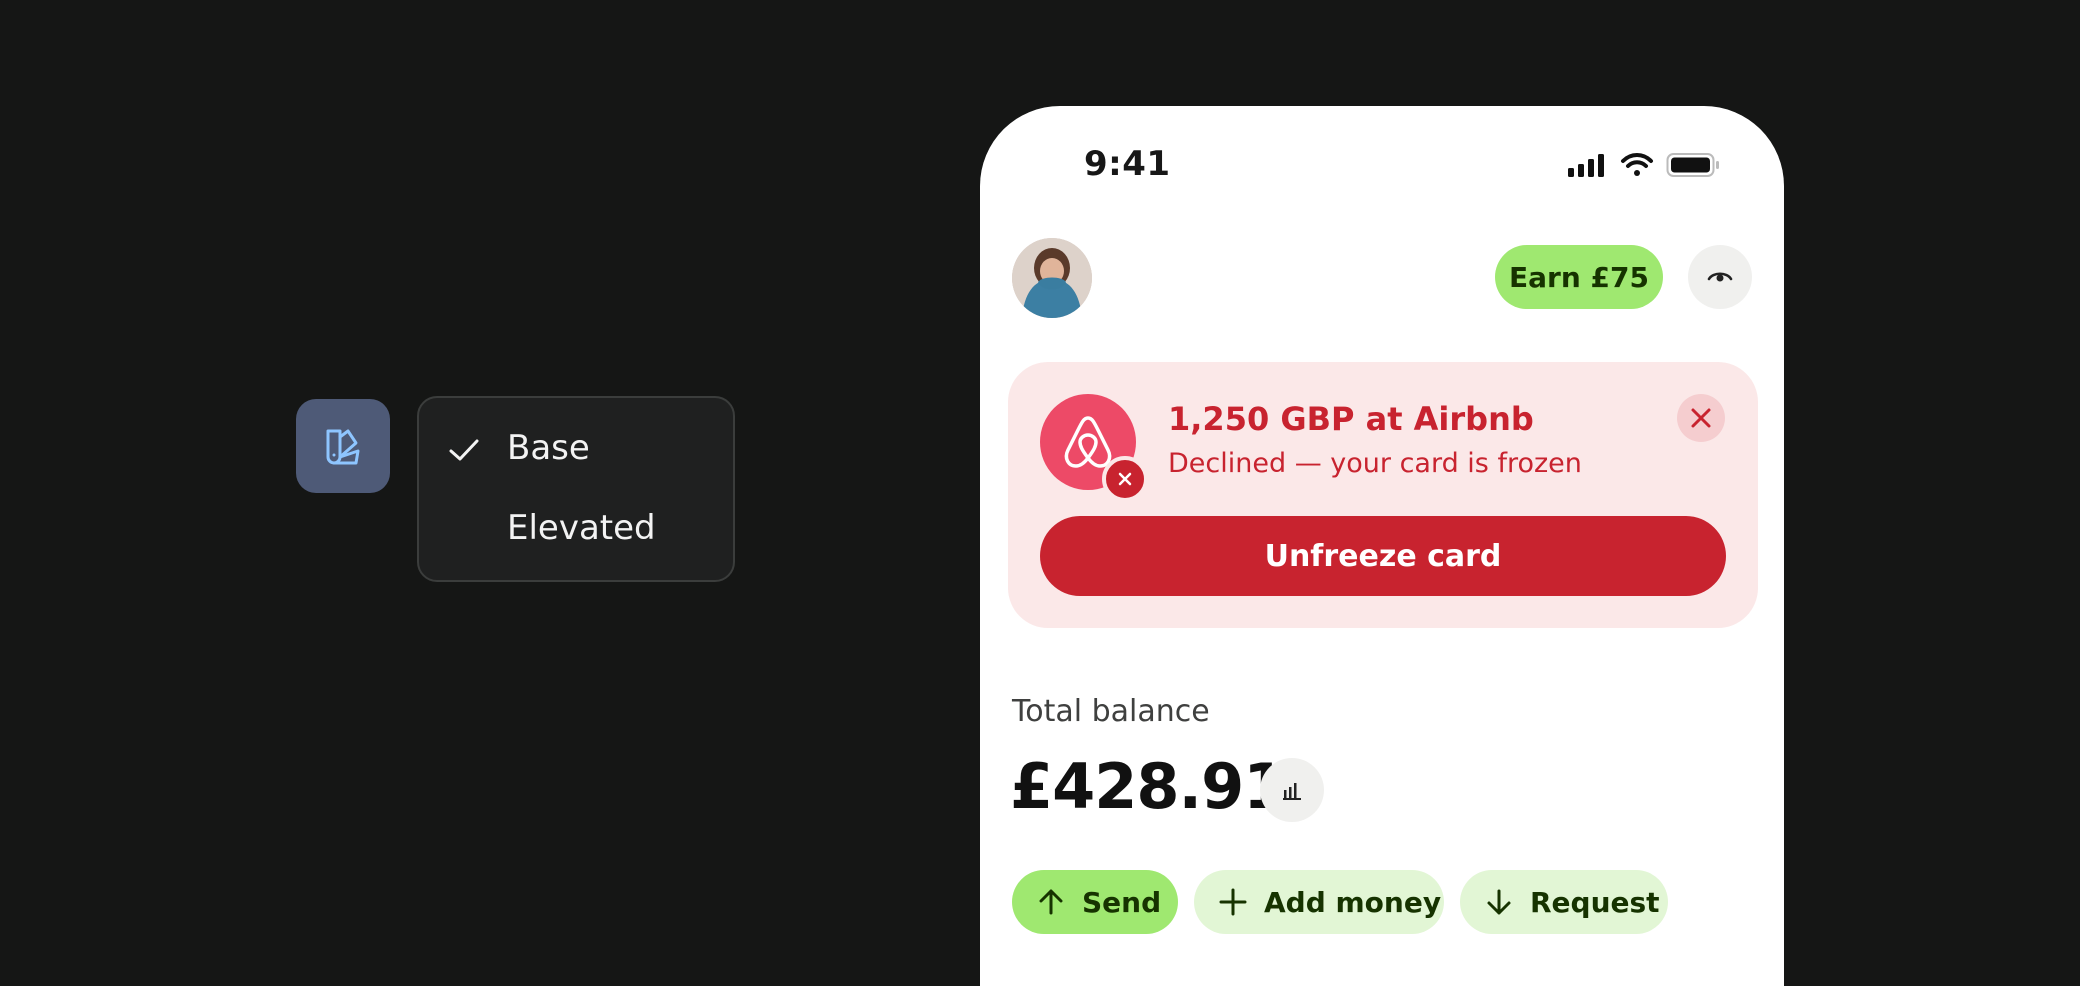 The width and height of the screenshot is (2080, 986). What do you see at coordinates (1586, 165) in the screenshot?
I see `cellular-signal-icon` at bounding box center [1586, 165].